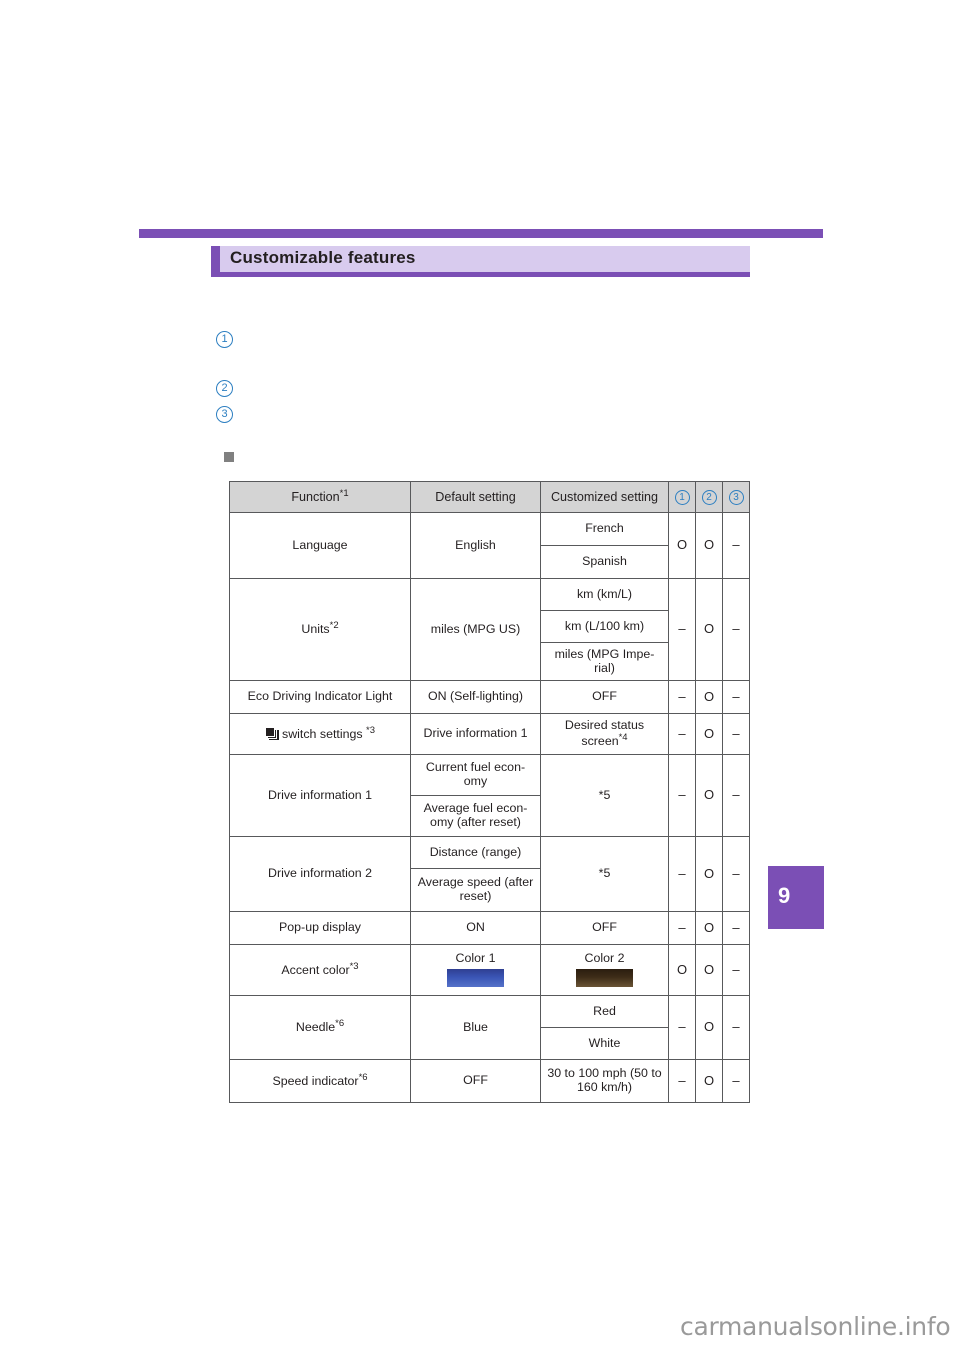 This screenshot has height=1358, width=960. What do you see at coordinates (604, 928) in the screenshot?
I see `cell-customized-setting: OFF` at bounding box center [604, 928].